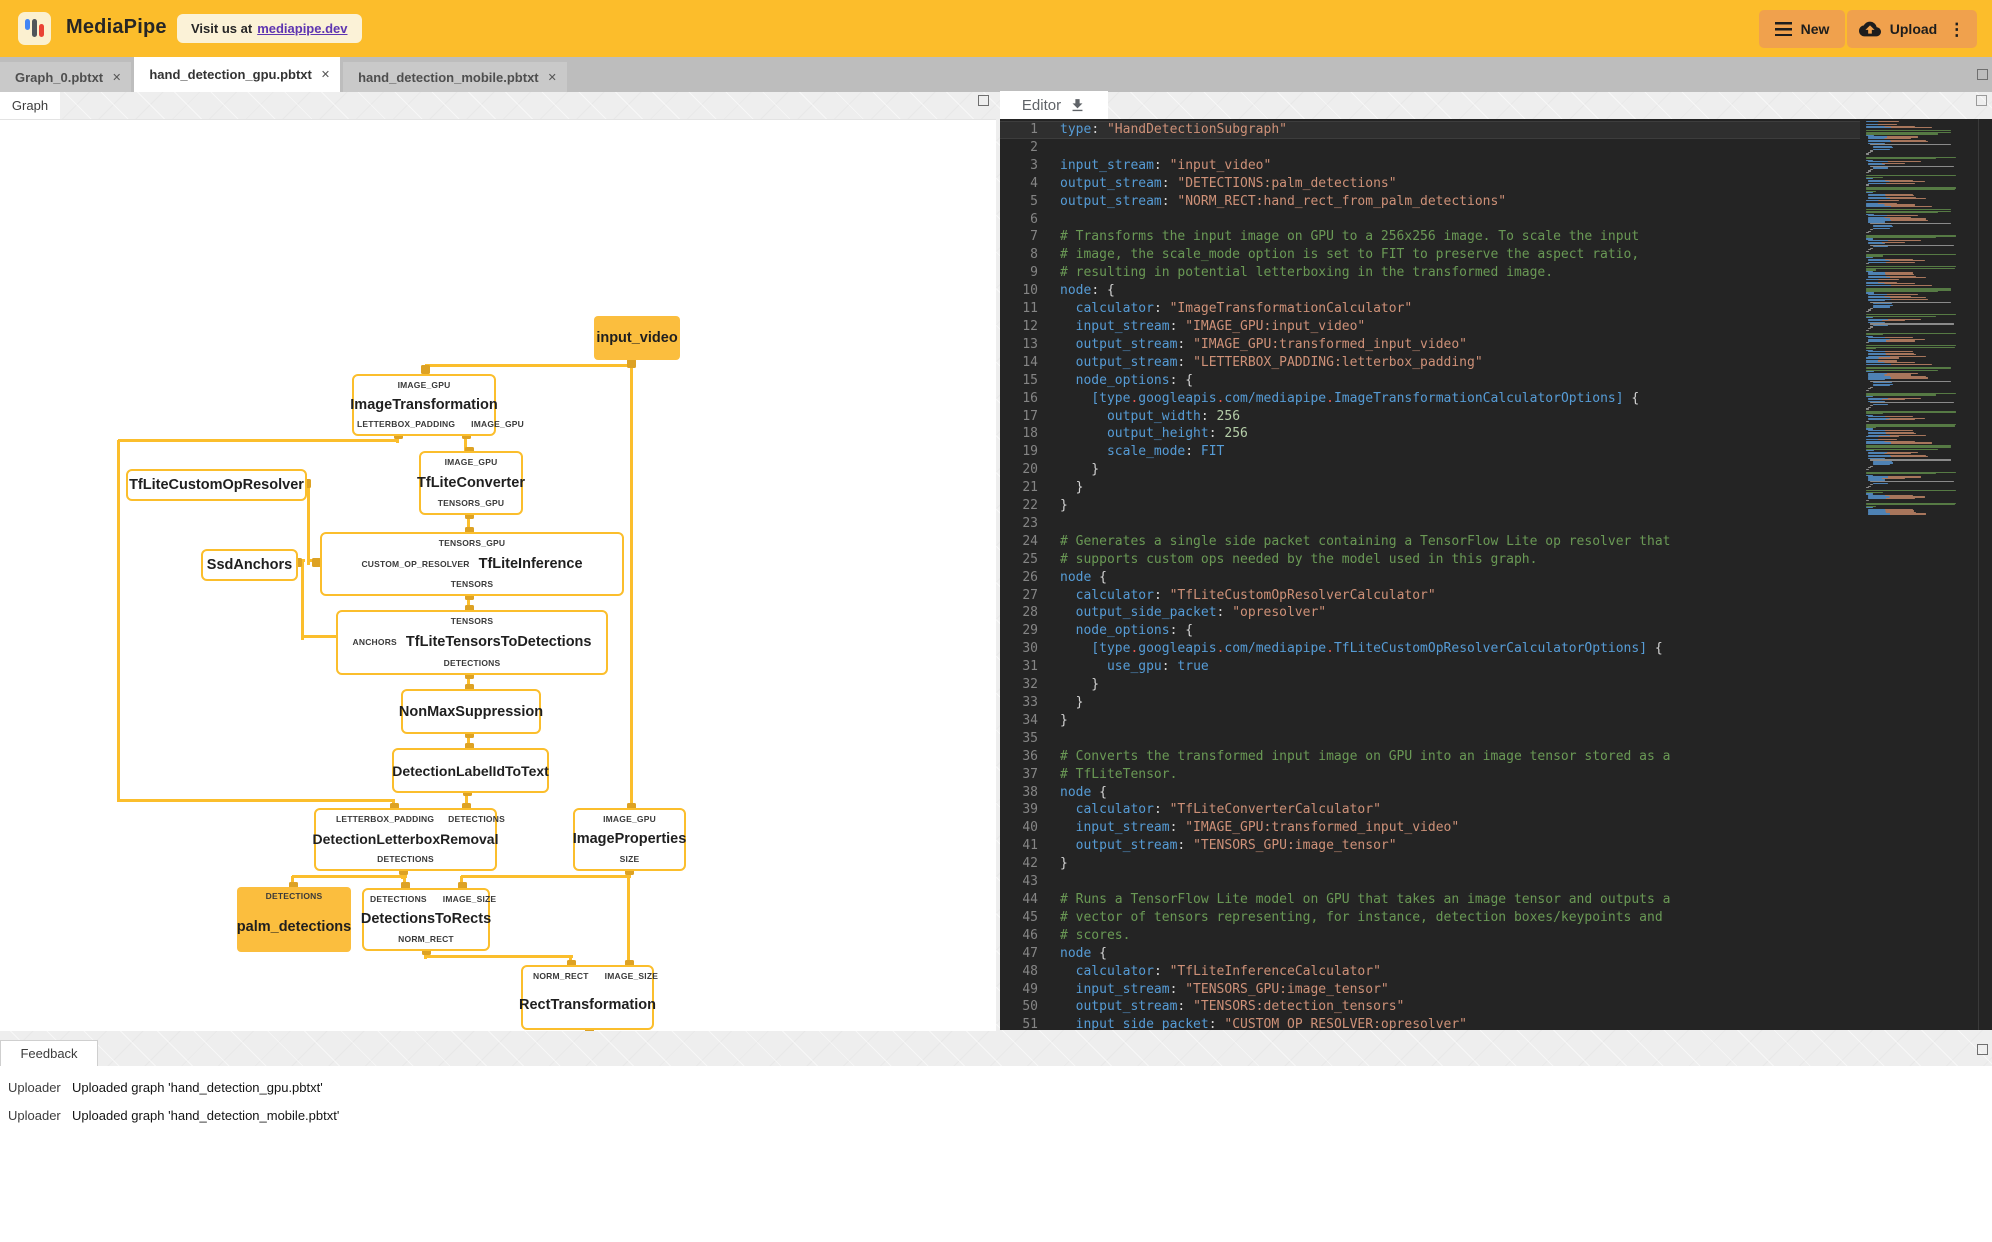  Describe the element at coordinates (1034, 273) in the screenshot. I see `line-number: 9` at that location.